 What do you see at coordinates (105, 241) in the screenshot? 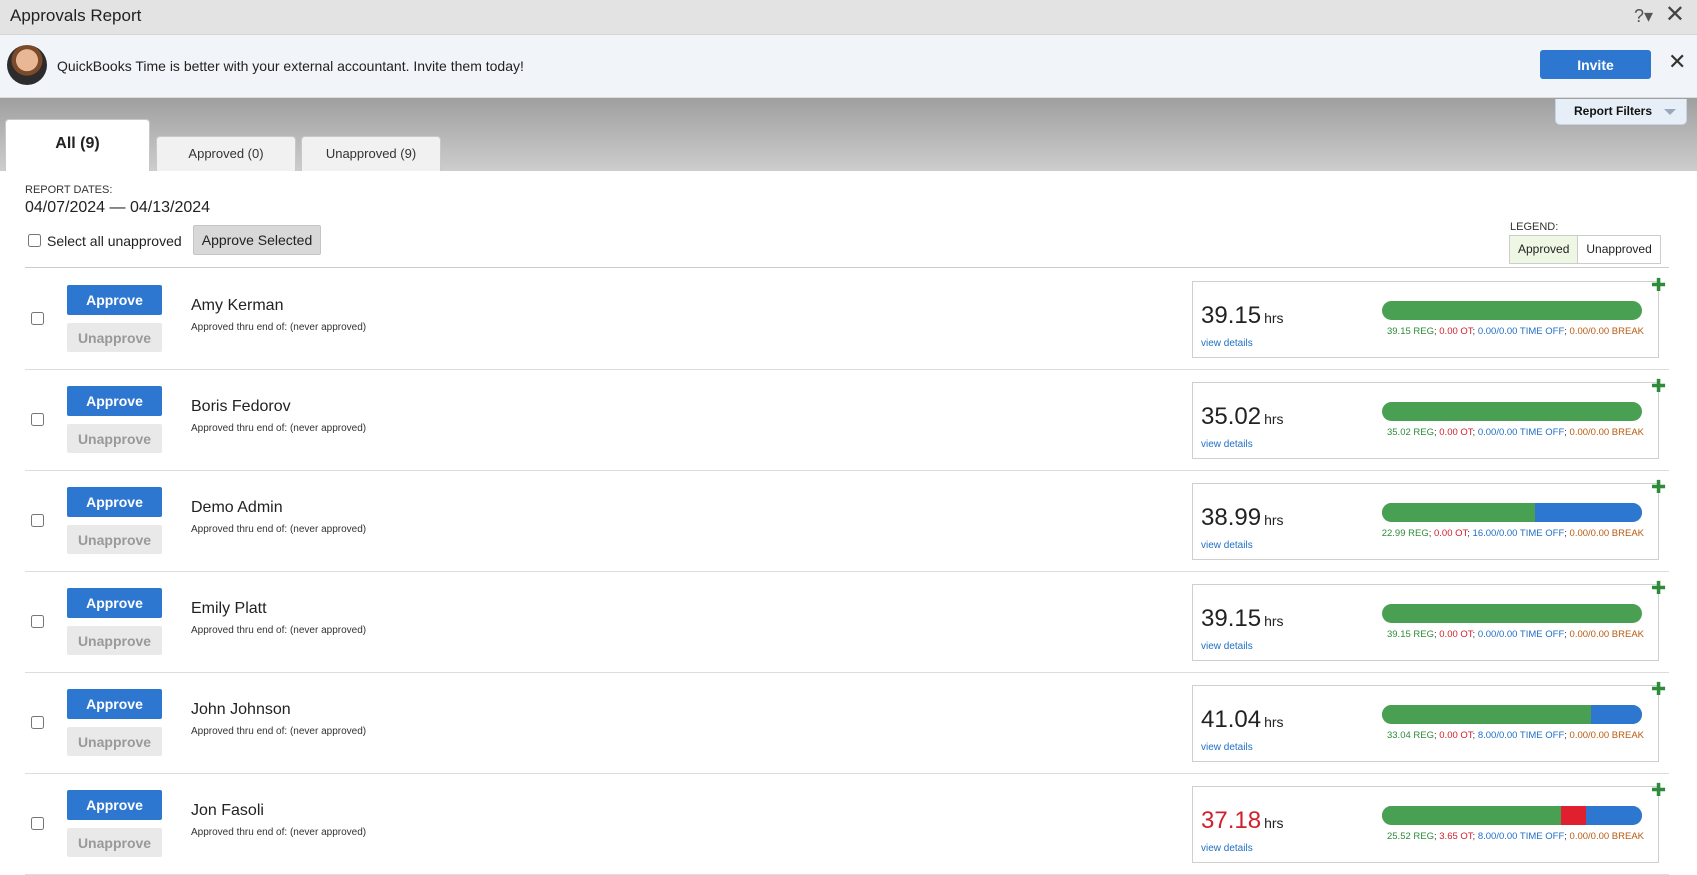
I see `select-all-unapproved: Select all unapproved` at bounding box center [105, 241].